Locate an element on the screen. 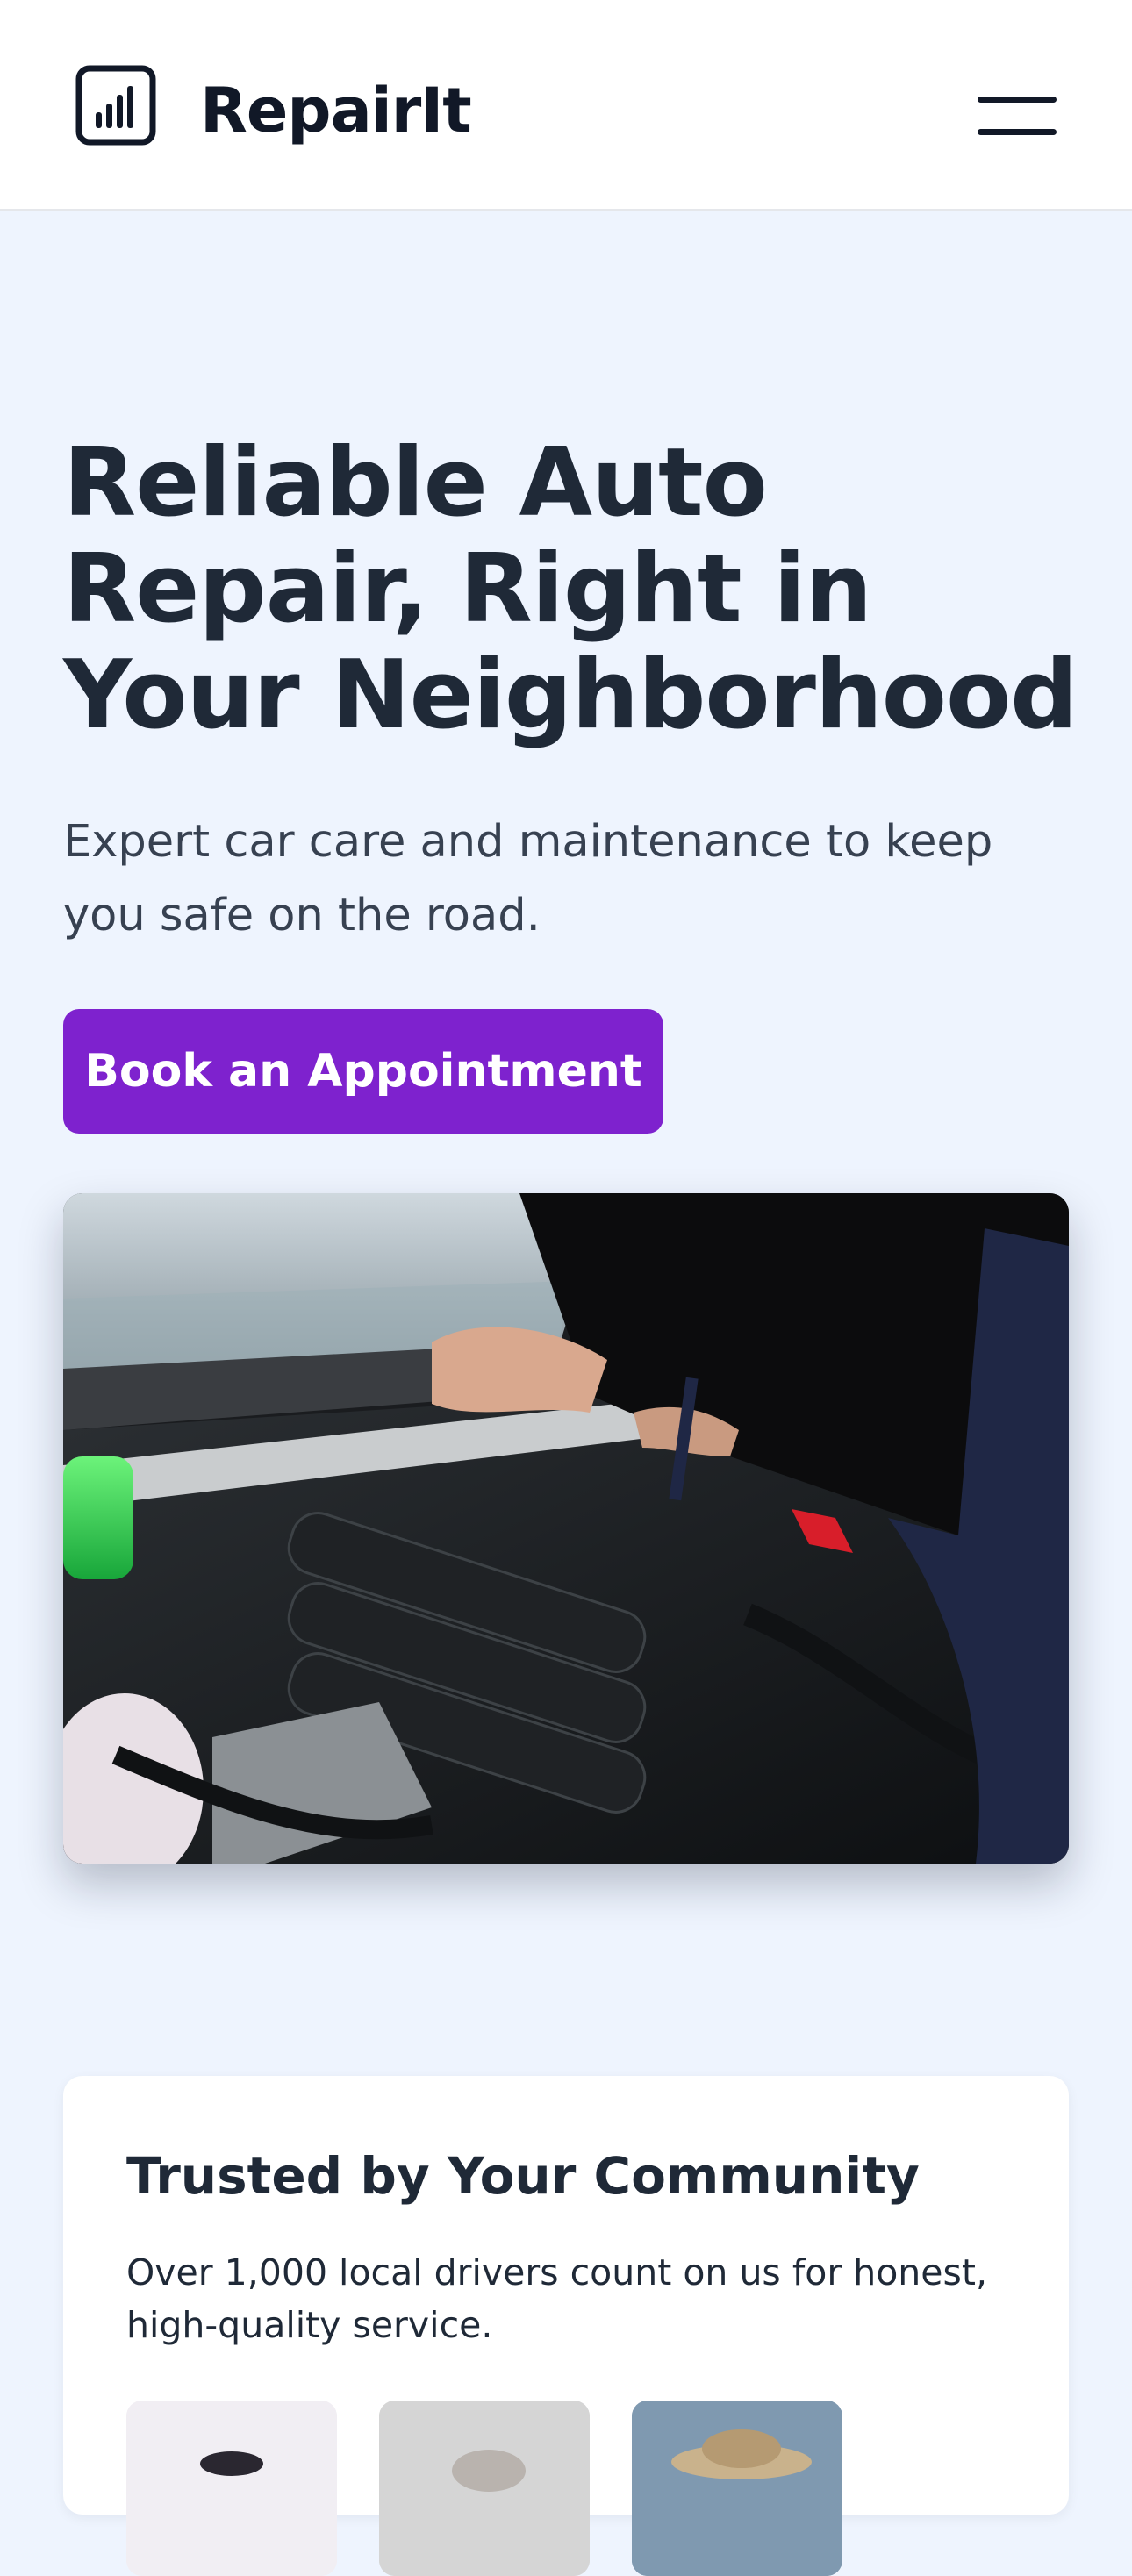 The image size is (1132, 2576). menu-bar-bottom is located at coordinates (1018, 132).